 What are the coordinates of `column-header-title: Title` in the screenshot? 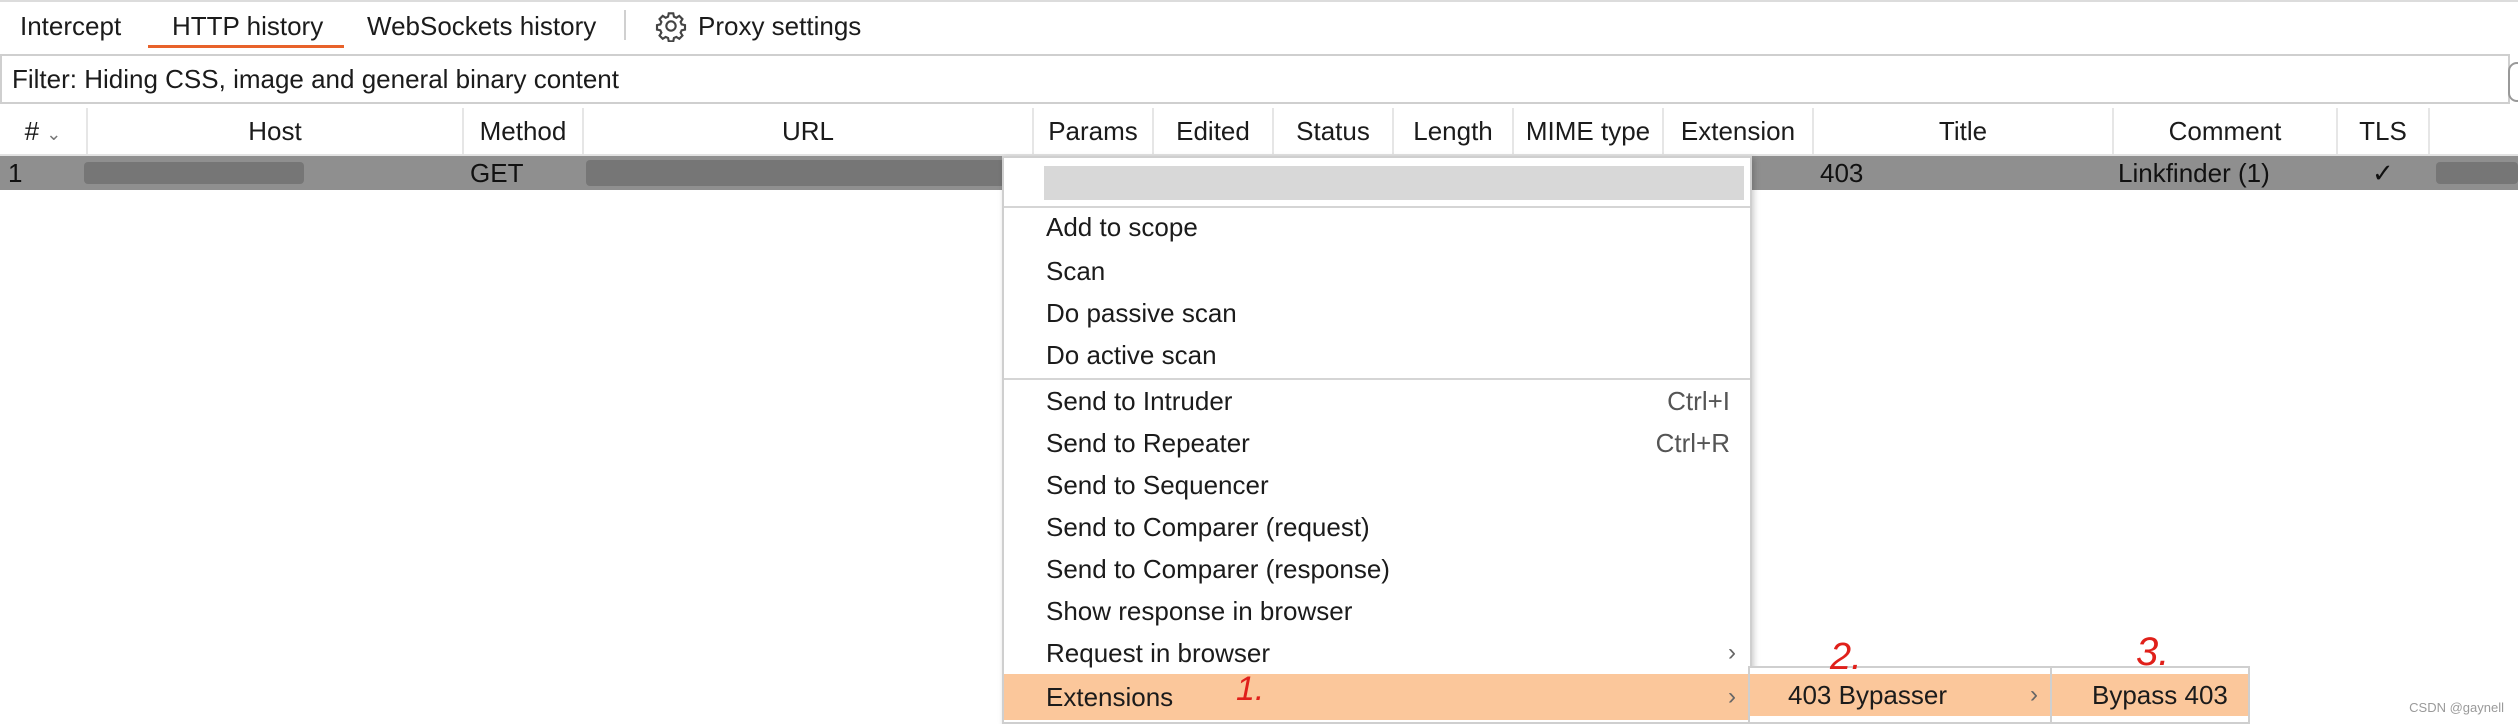 It's located at (1964, 131).